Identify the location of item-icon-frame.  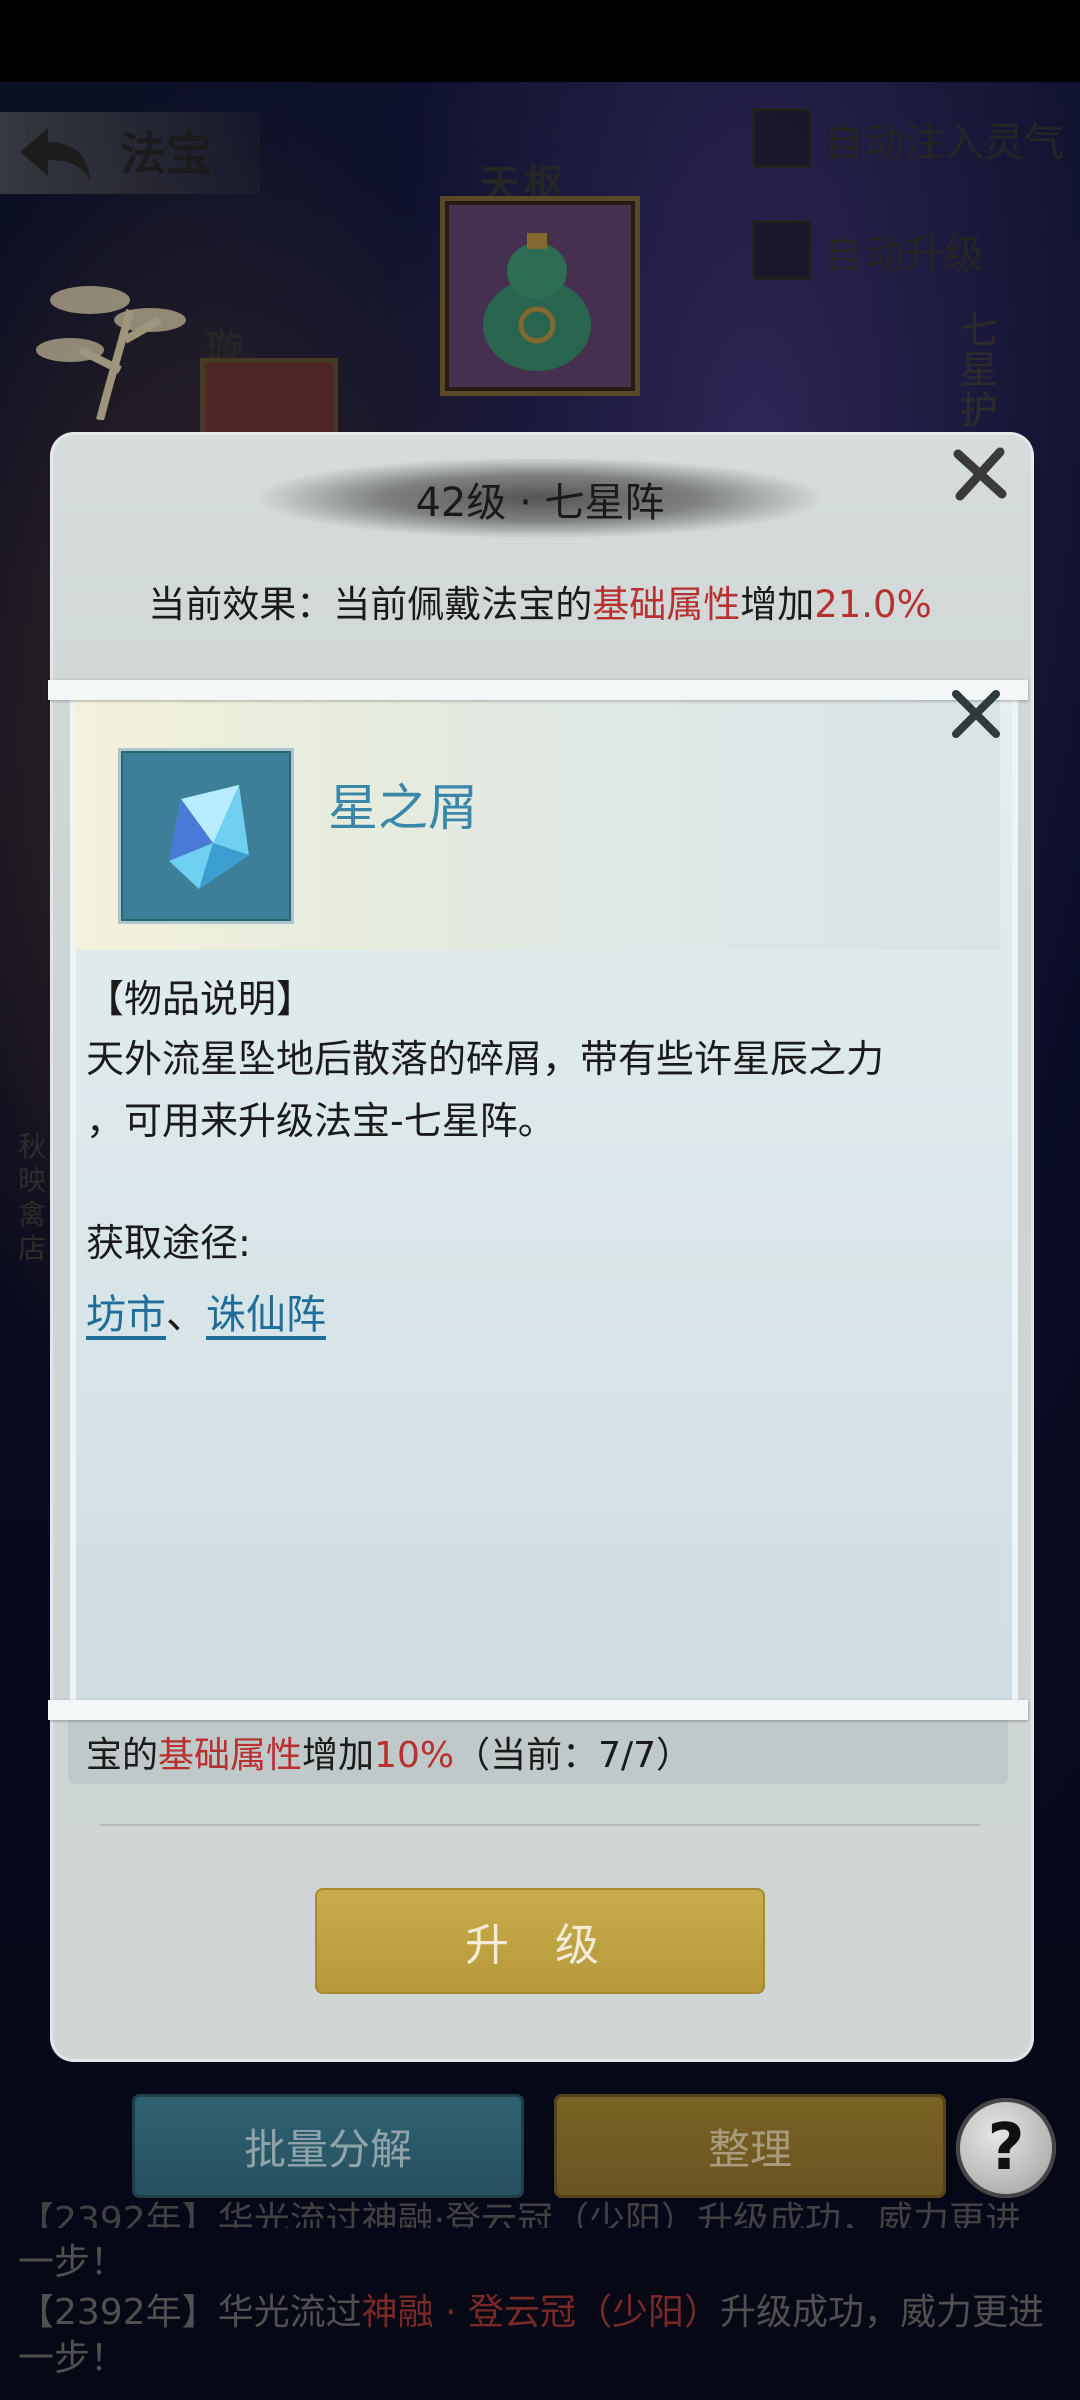
(206, 836).